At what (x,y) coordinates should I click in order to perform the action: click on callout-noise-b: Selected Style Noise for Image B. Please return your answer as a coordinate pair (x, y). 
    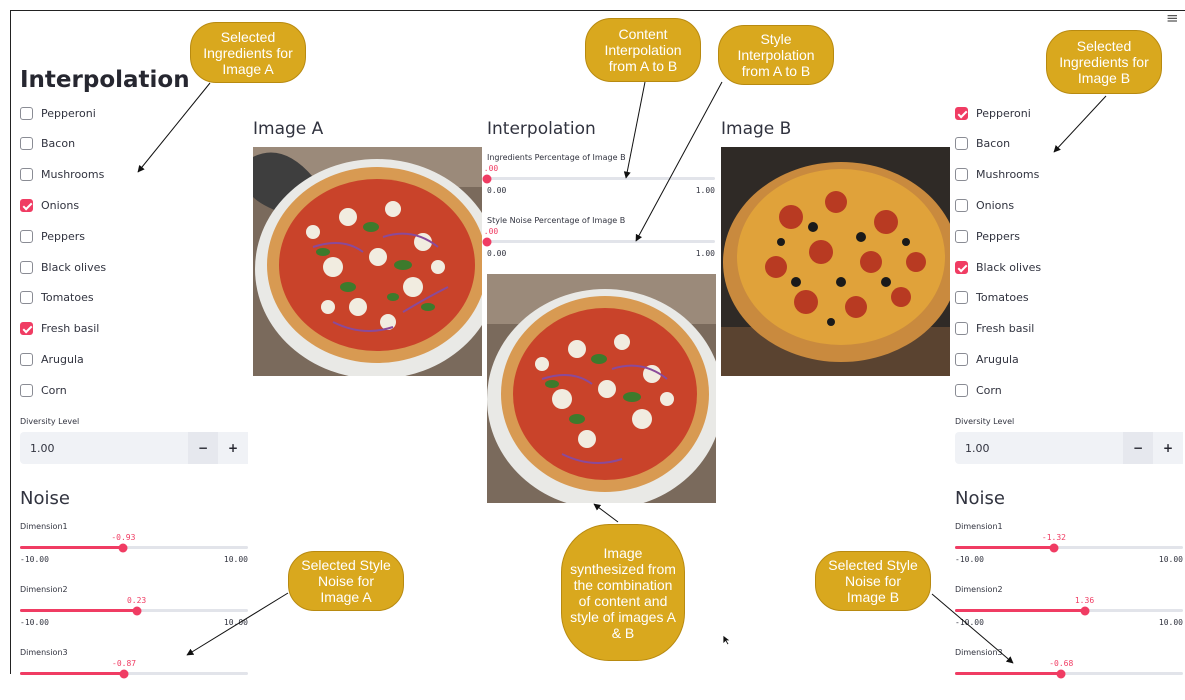
    Looking at the image, I should click on (873, 581).